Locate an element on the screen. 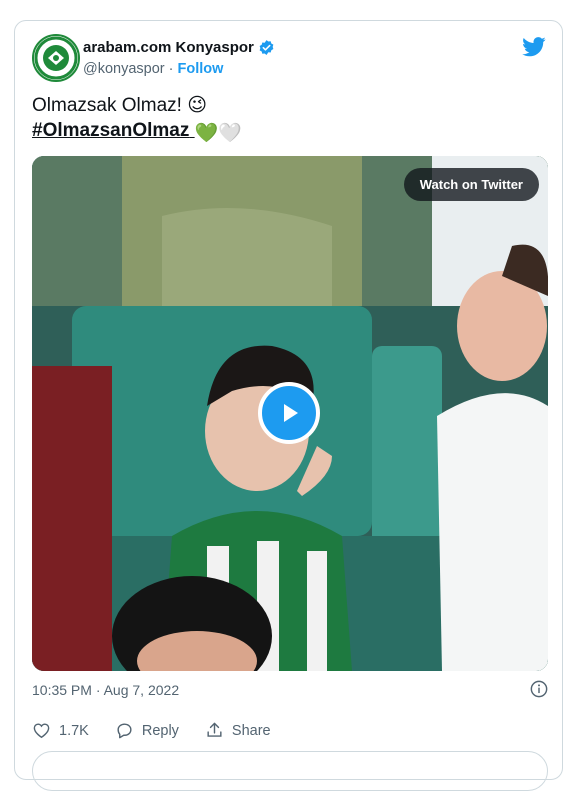  follow-button: Follow is located at coordinates (201, 69).